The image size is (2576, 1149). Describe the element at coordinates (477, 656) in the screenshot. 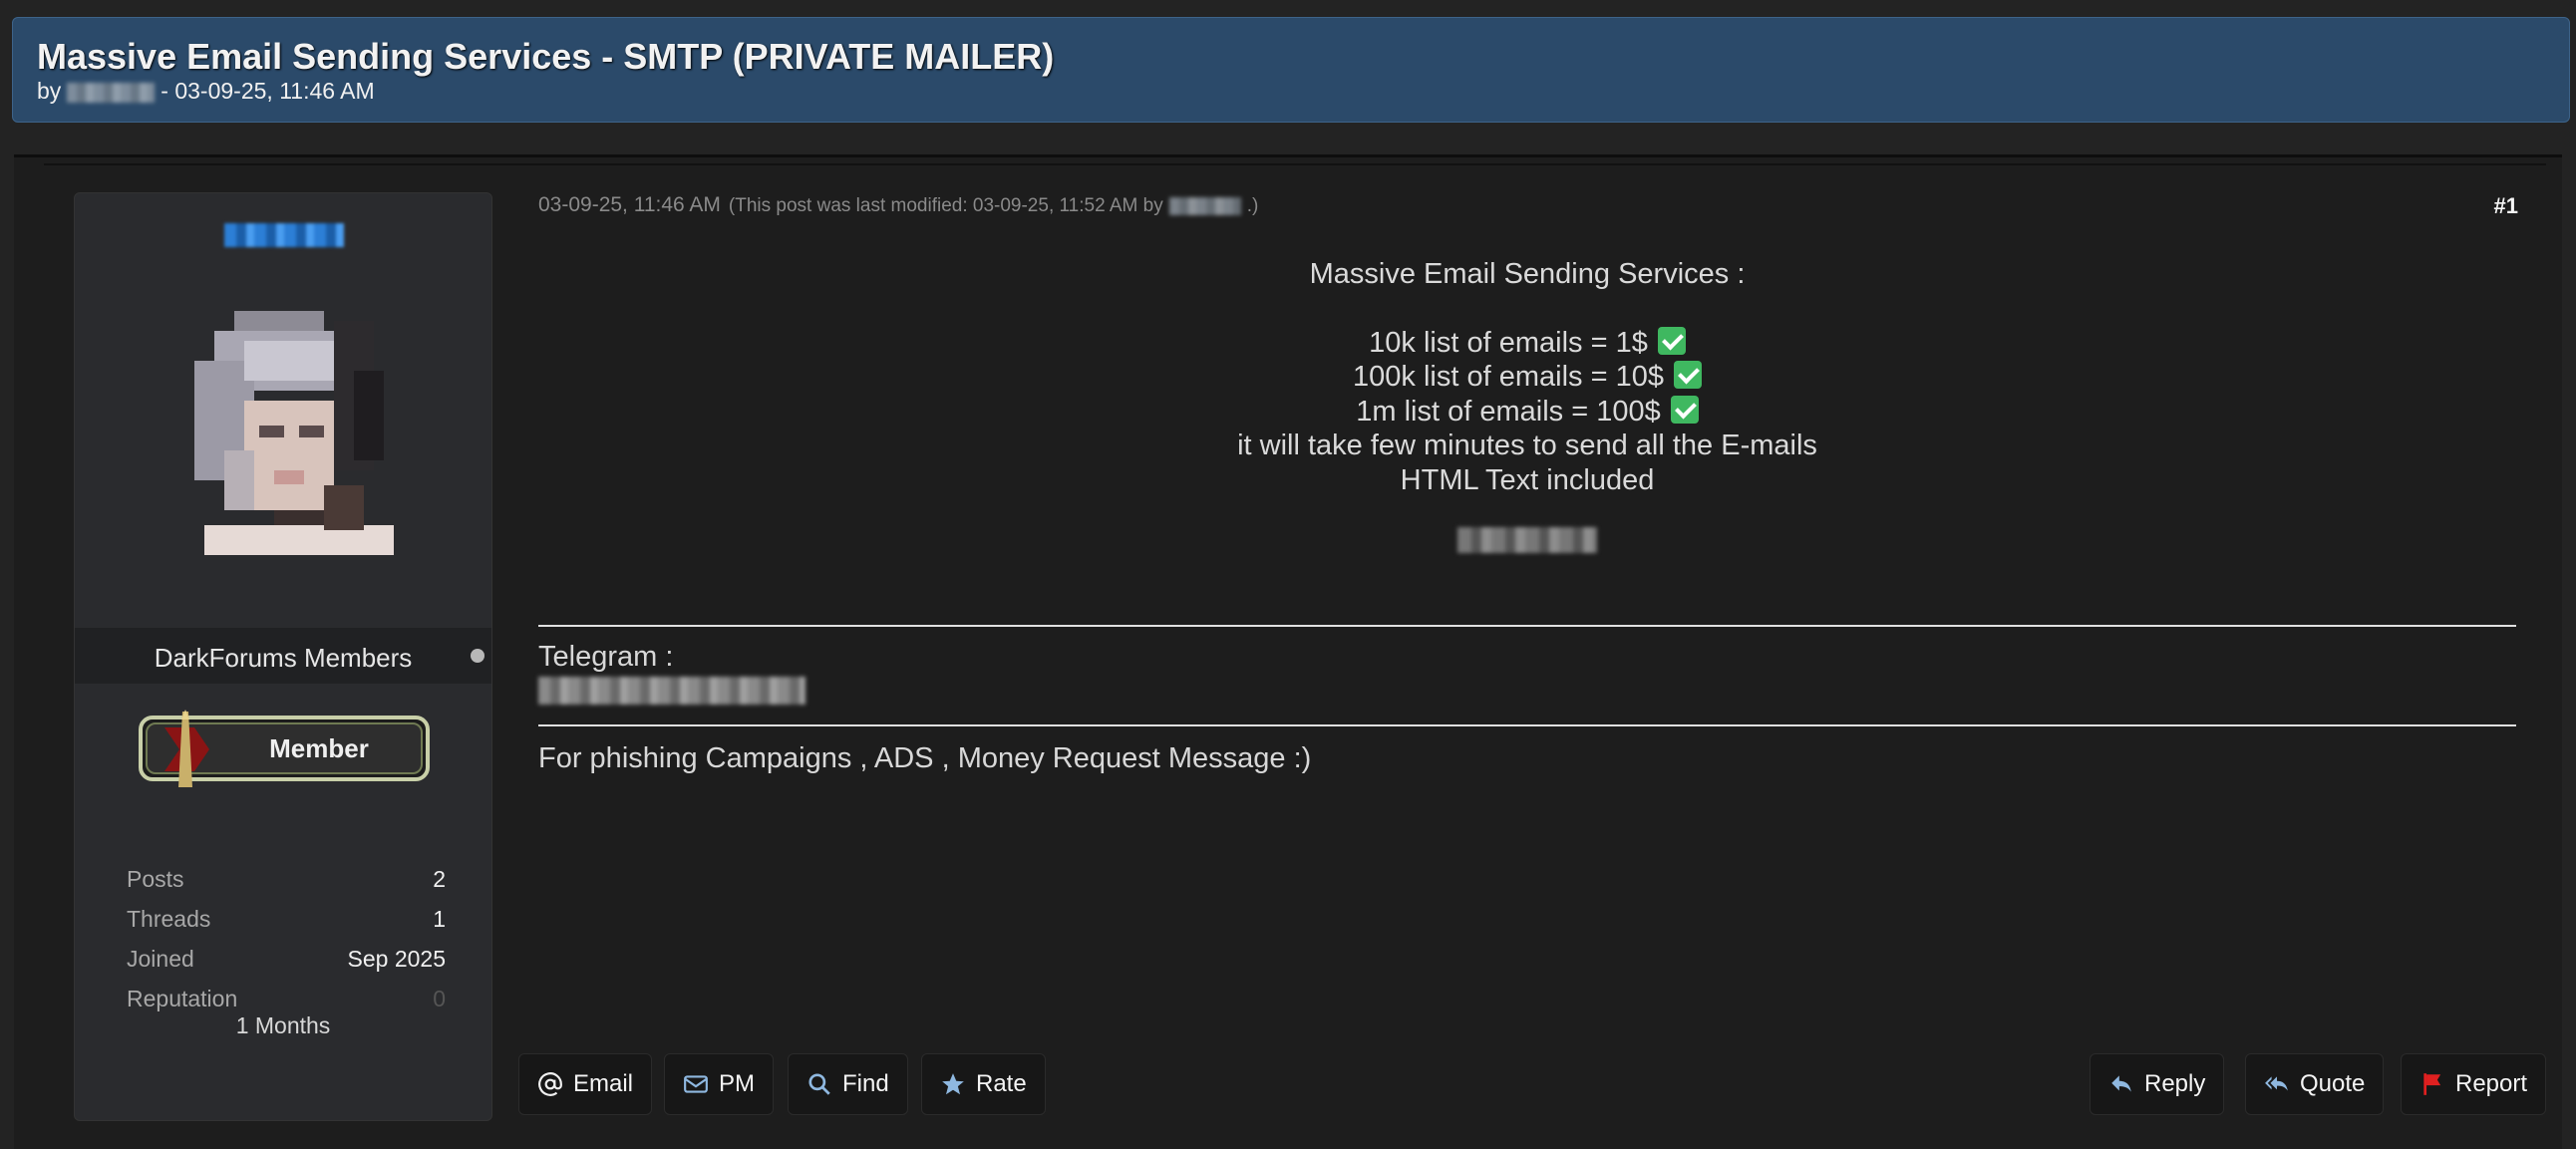

I see `online-status-icon` at that location.